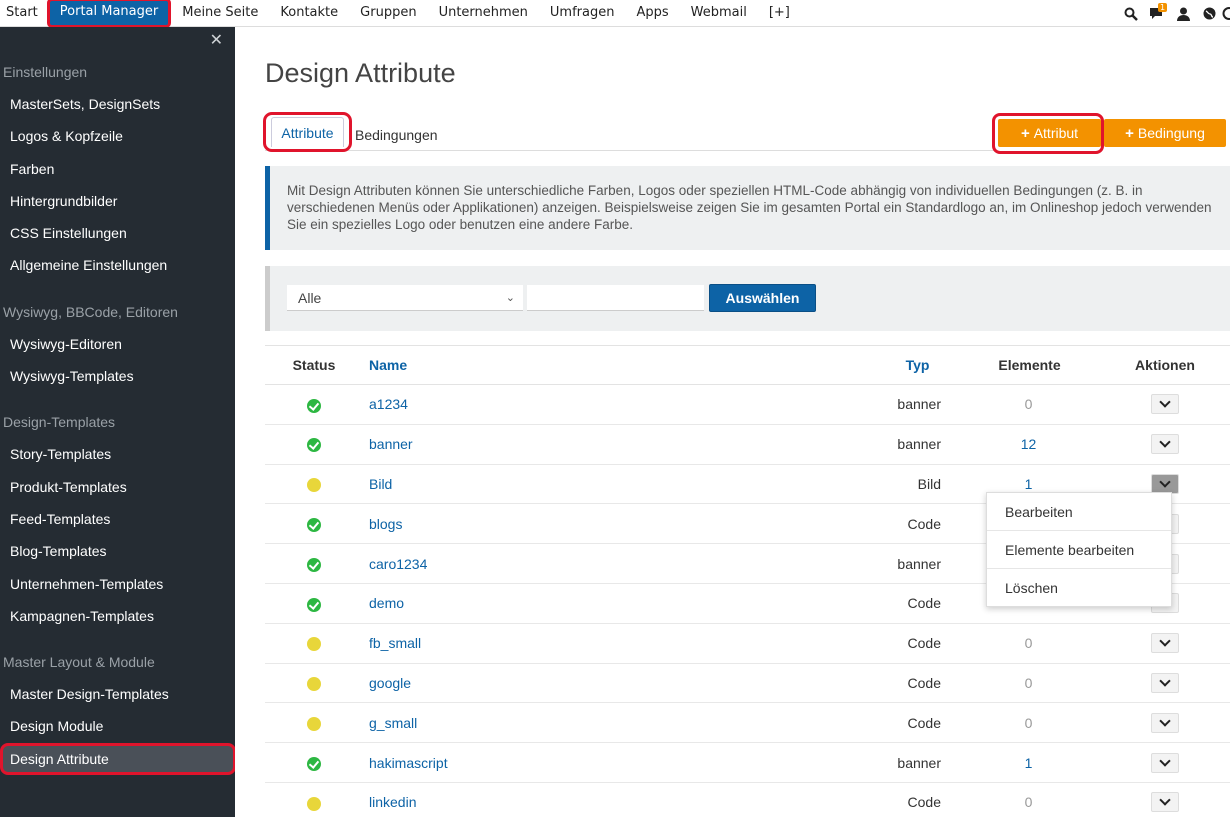 This screenshot has height=817, width=1230. What do you see at coordinates (568, 484) in the screenshot?
I see `attribute-name-link: Bild` at bounding box center [568, 484].